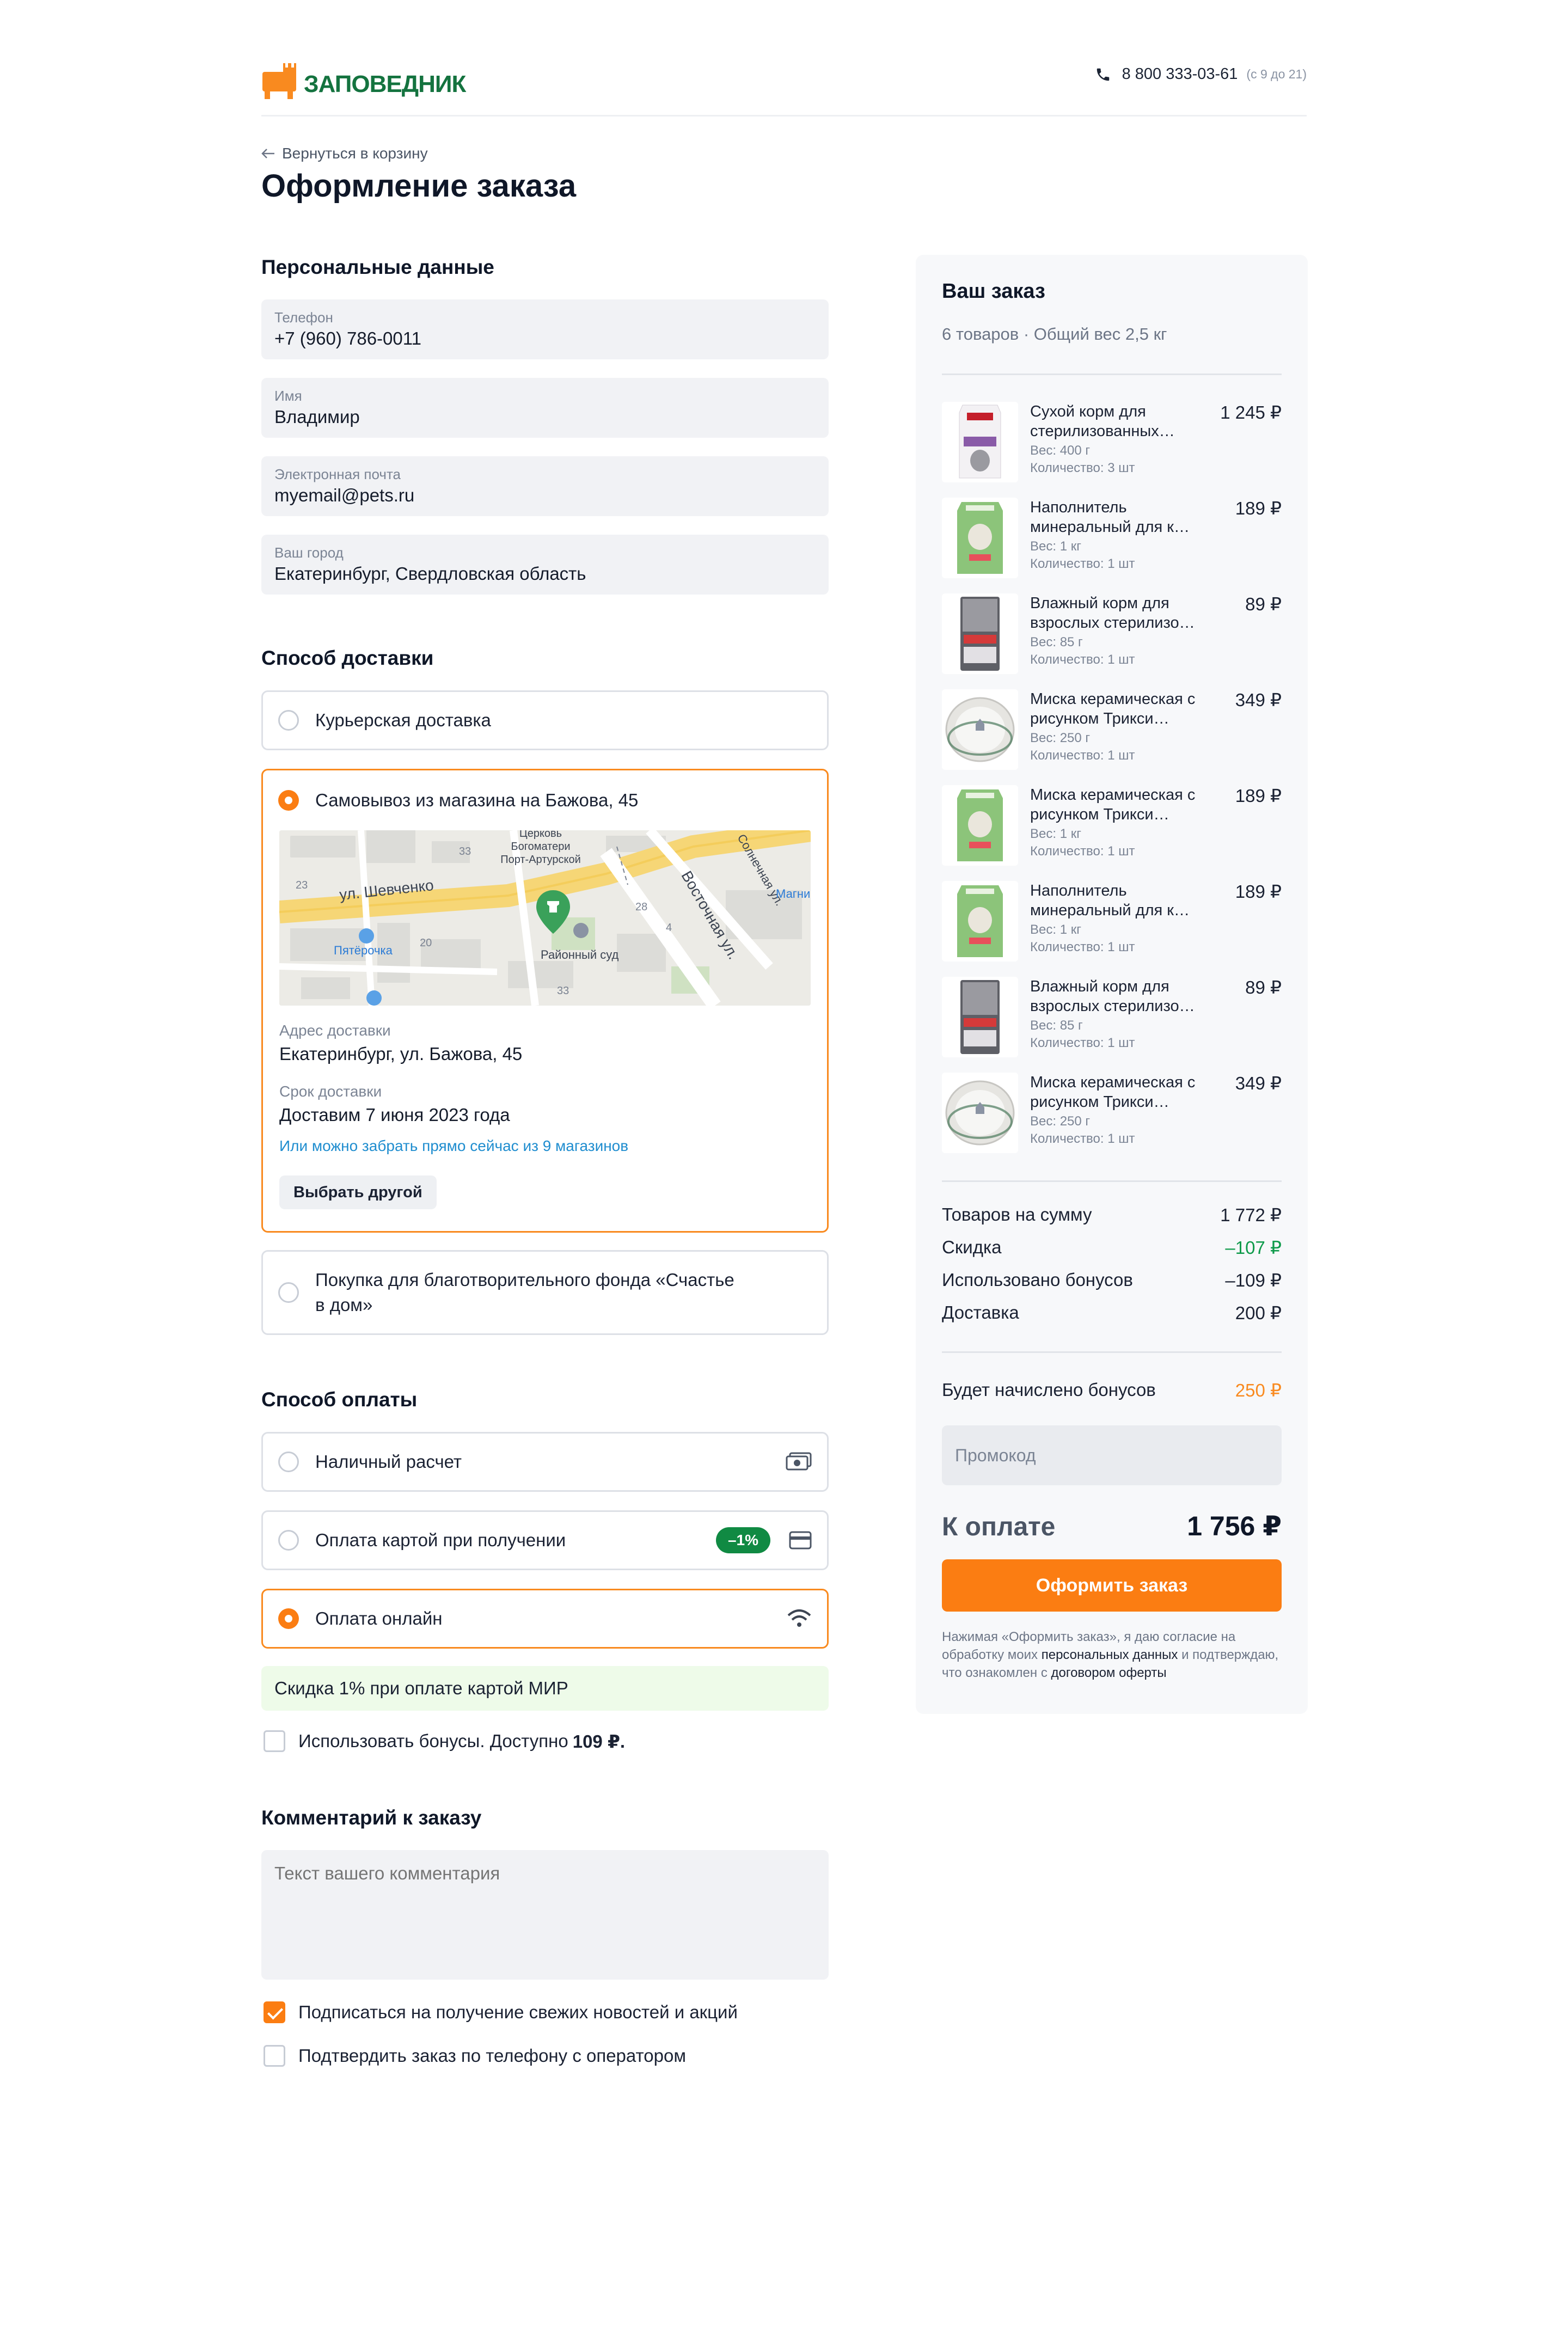 The image size is (1568, 2327). I want to click on cash-icon, so click(799, 1461).